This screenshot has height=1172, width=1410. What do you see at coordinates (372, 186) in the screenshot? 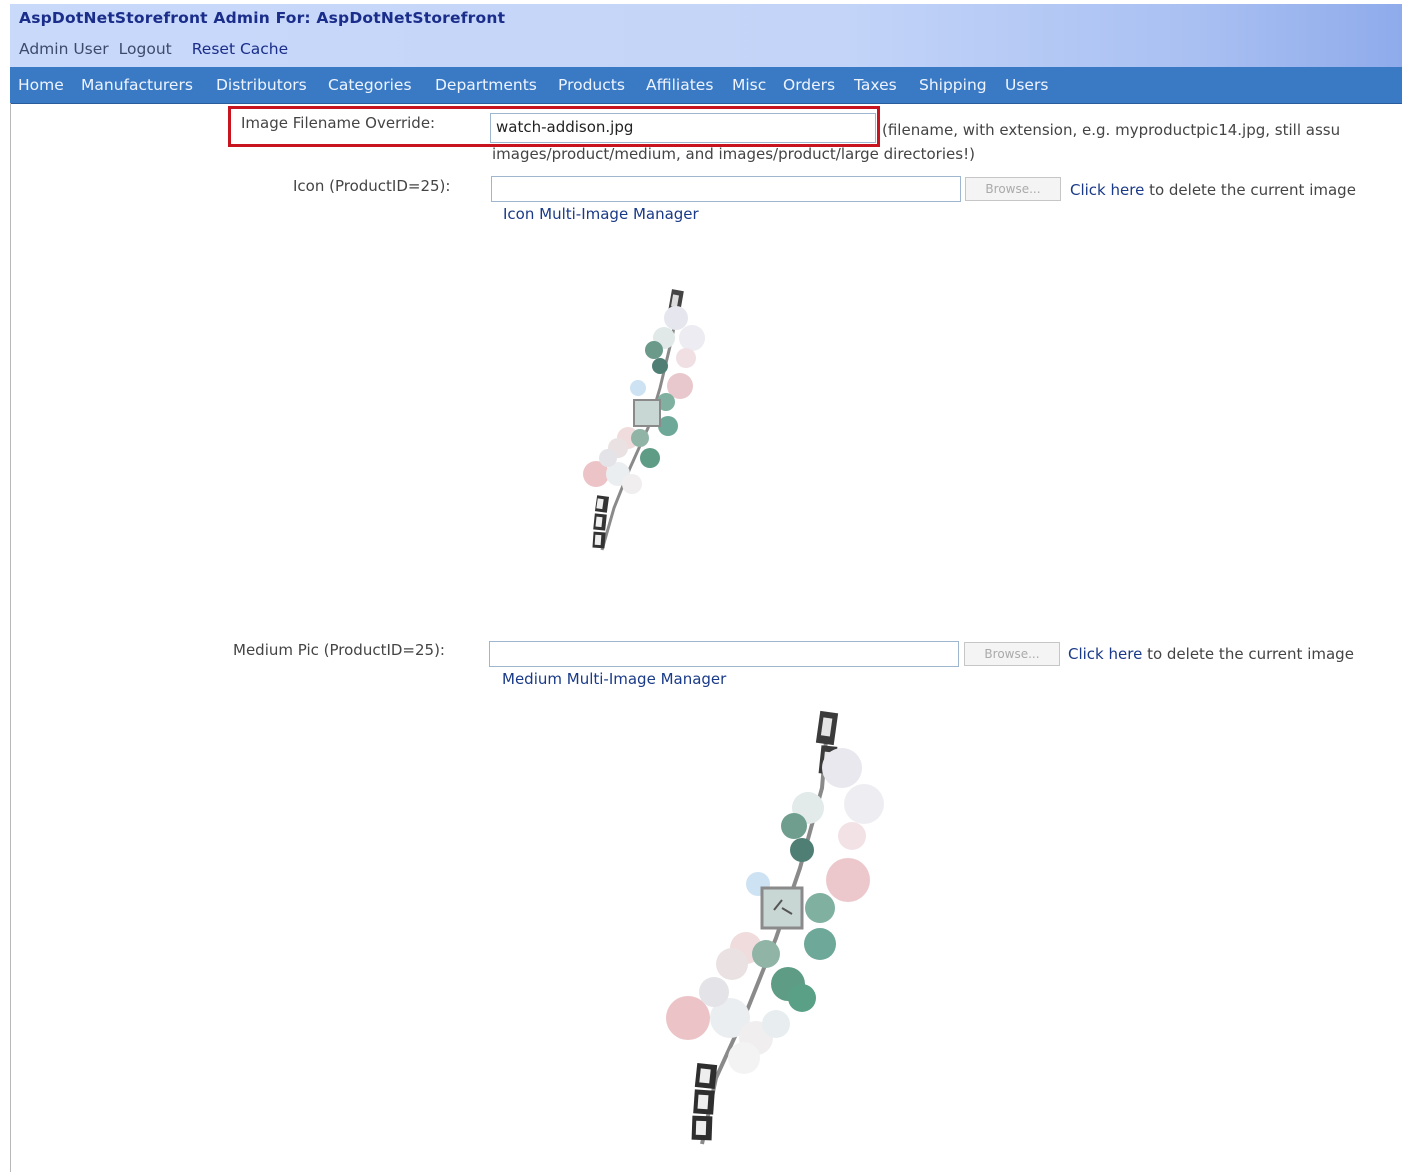
I see `icon-label: Icon (ProductID=25):` at bounding box center [372, 186].